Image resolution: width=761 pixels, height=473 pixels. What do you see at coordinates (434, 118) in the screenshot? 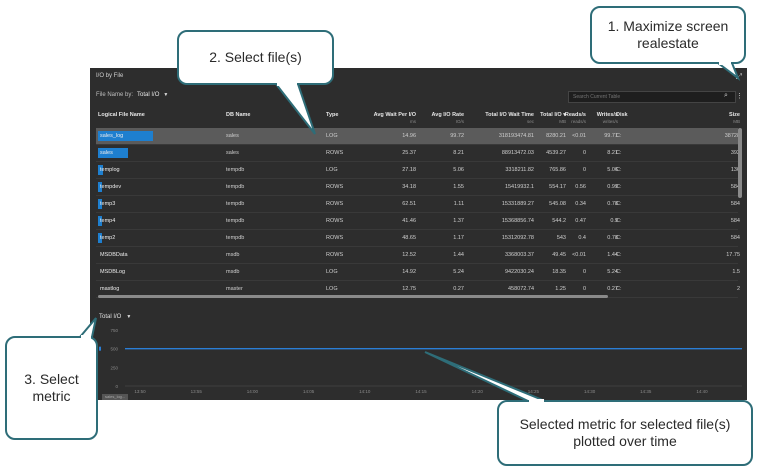
I see `column-header: Avg I/O Rate IO/s` at bounding box center [434, 118].